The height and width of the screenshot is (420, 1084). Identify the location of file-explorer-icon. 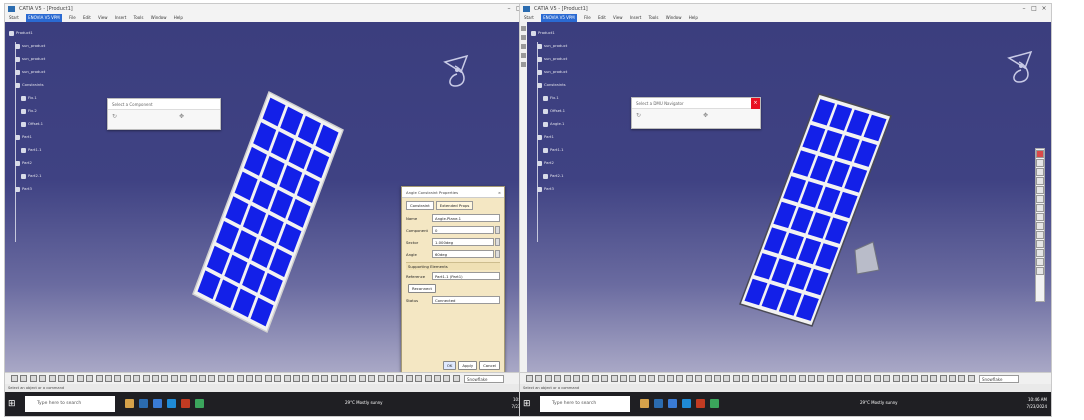
(129, 403).